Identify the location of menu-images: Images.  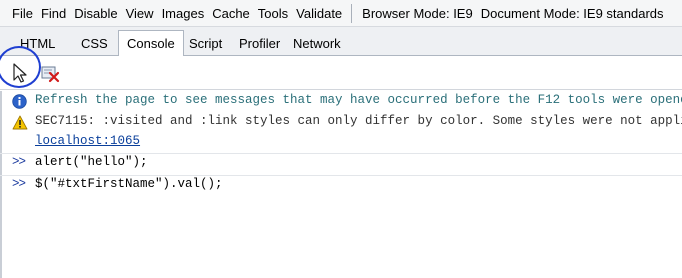
(183, 13).